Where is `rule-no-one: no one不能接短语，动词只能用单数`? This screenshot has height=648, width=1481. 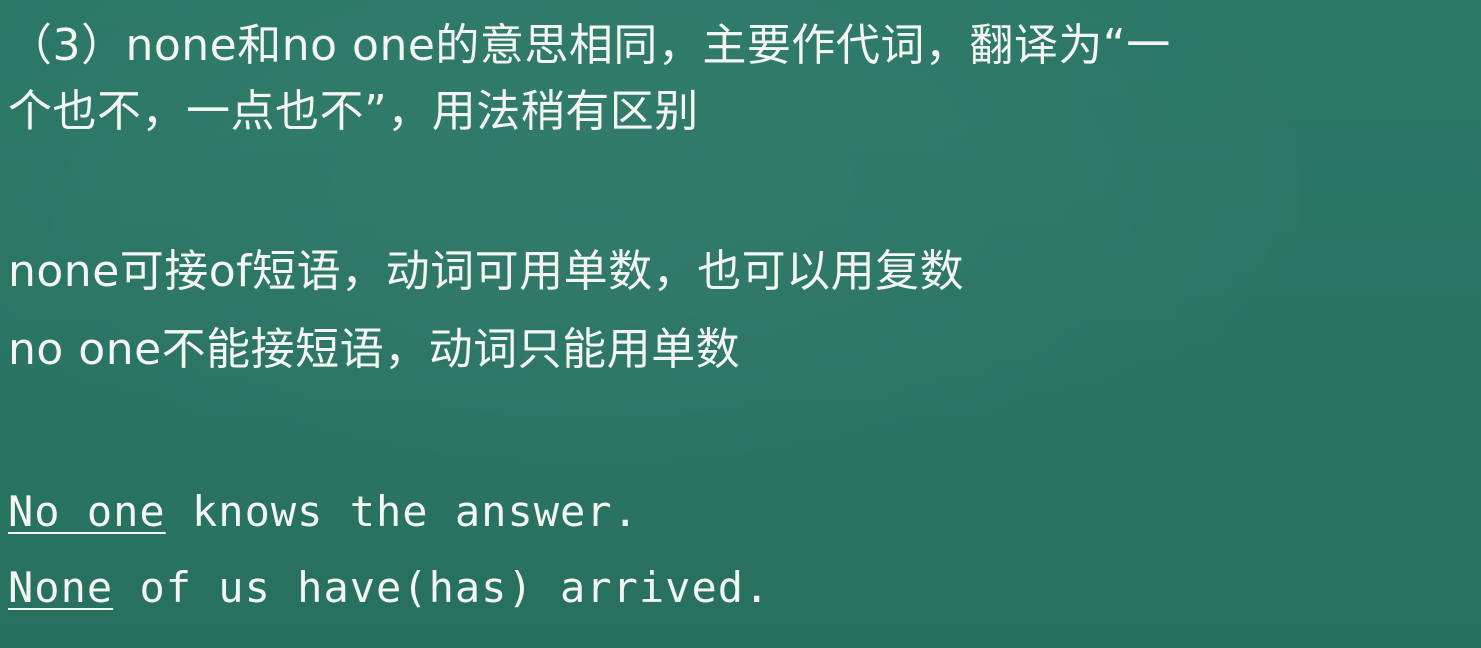 rule-no-one: no one不能接短语，动词只能用单数 is located at coordinates (374, 349).